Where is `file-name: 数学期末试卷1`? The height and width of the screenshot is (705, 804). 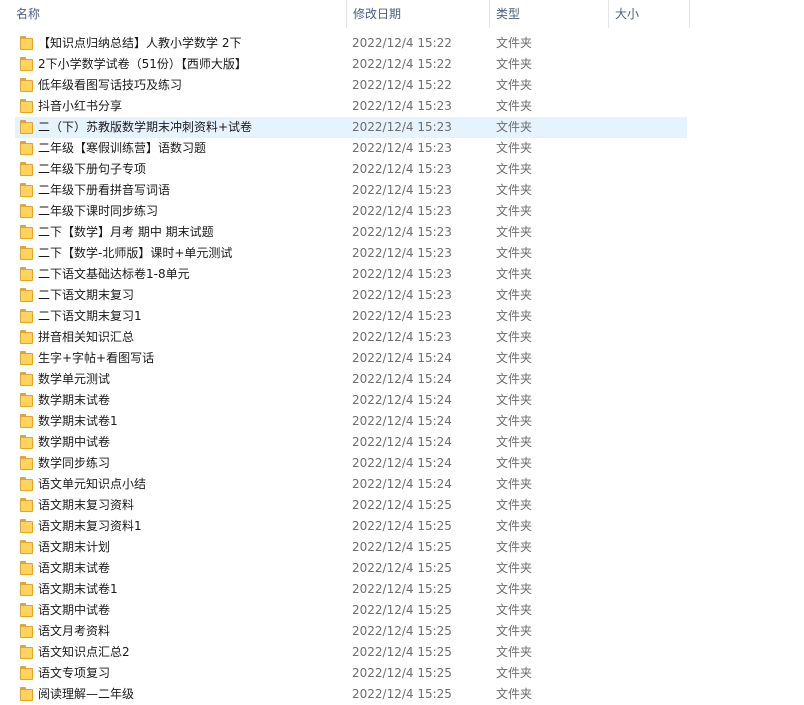
file-name: 数学期末试卷1 is located at coordinates (78, 421).